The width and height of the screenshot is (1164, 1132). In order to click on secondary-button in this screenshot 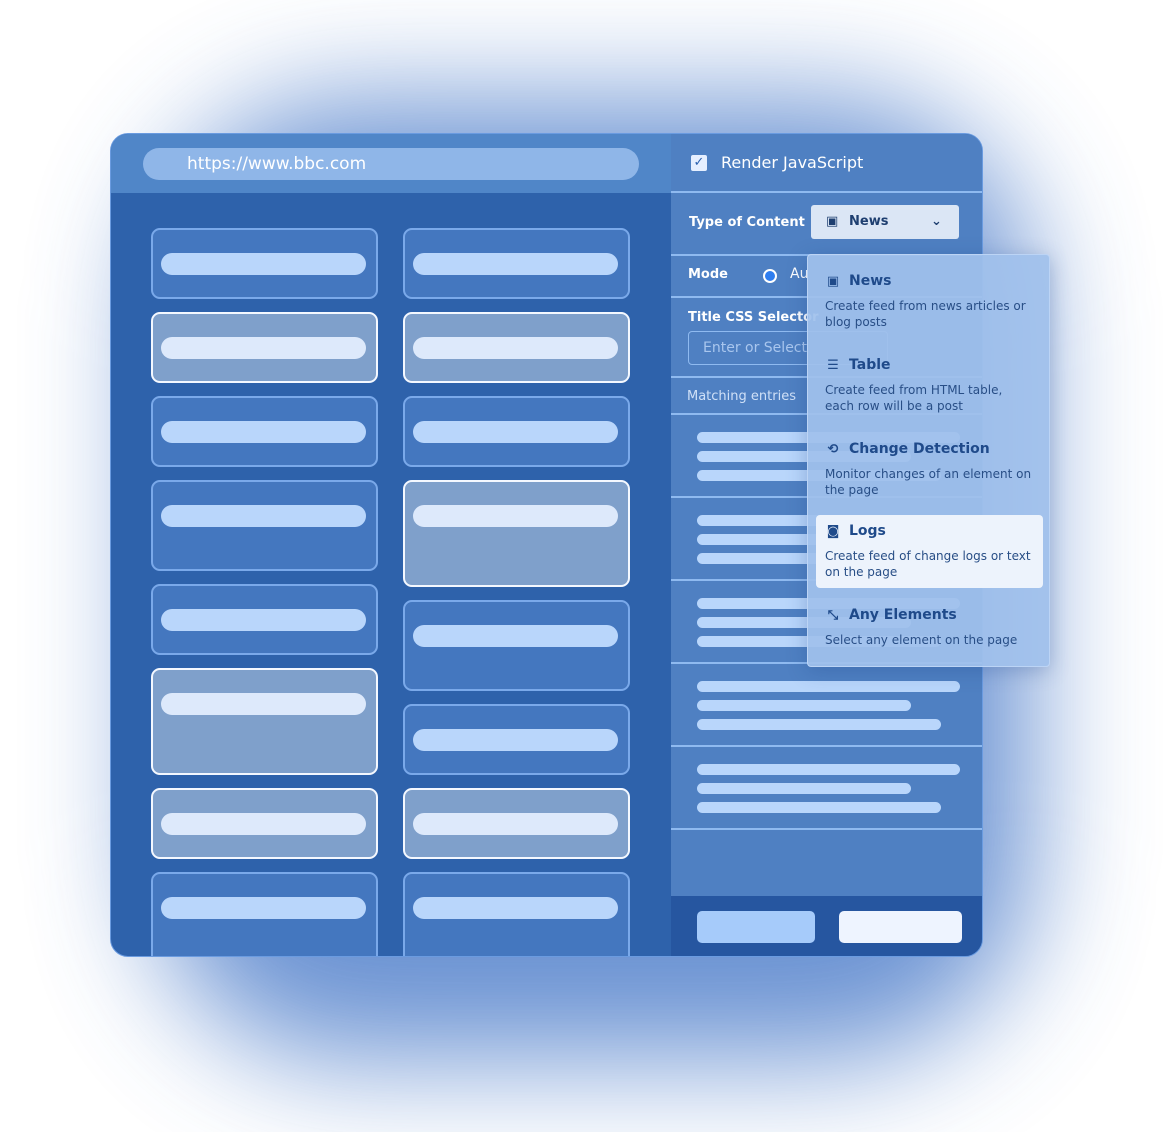, I will do `click(756, 927)`.